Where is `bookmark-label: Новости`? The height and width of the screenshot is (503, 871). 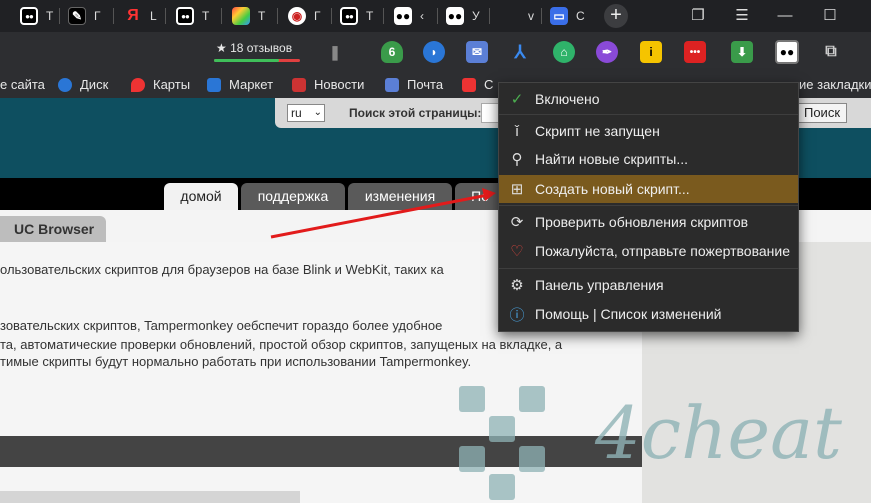
bookmark-label: Новости is located at coordinates (339, 84).